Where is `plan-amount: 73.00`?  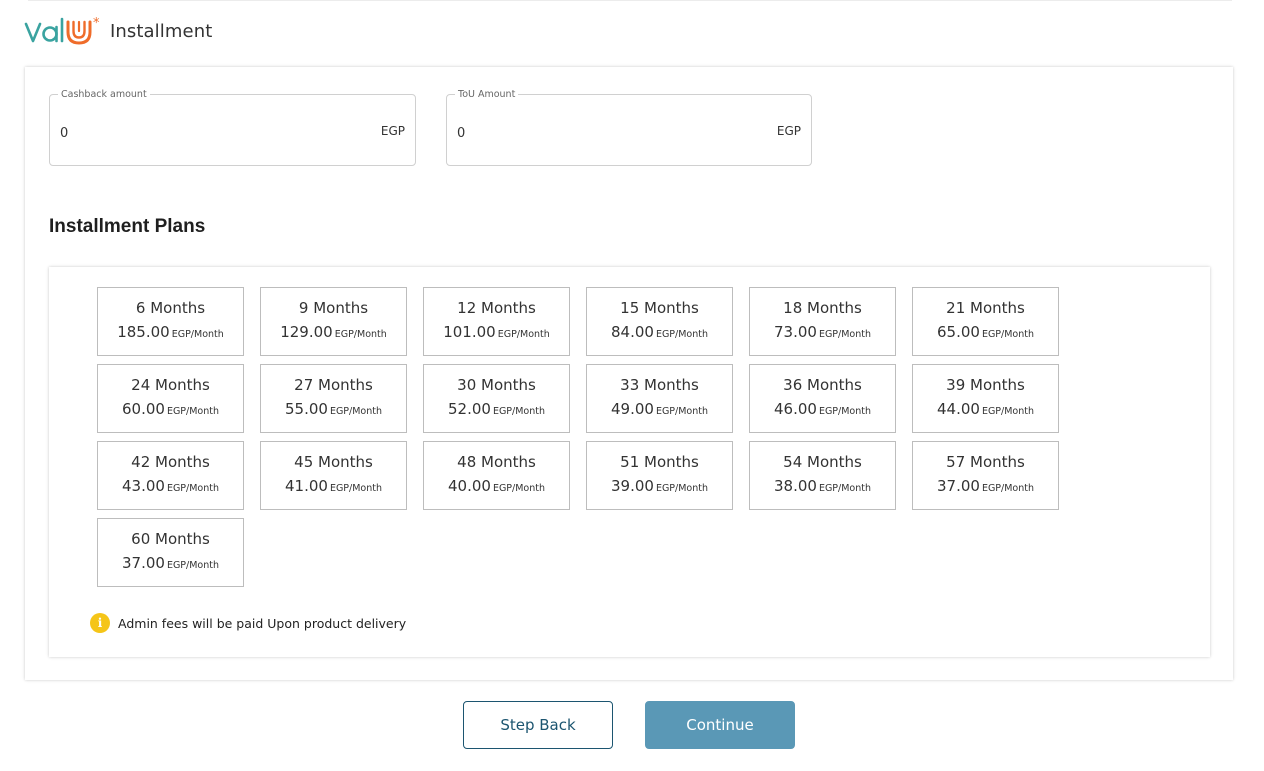 plan-amount: 73.00 is located at coordinates (795, 331).